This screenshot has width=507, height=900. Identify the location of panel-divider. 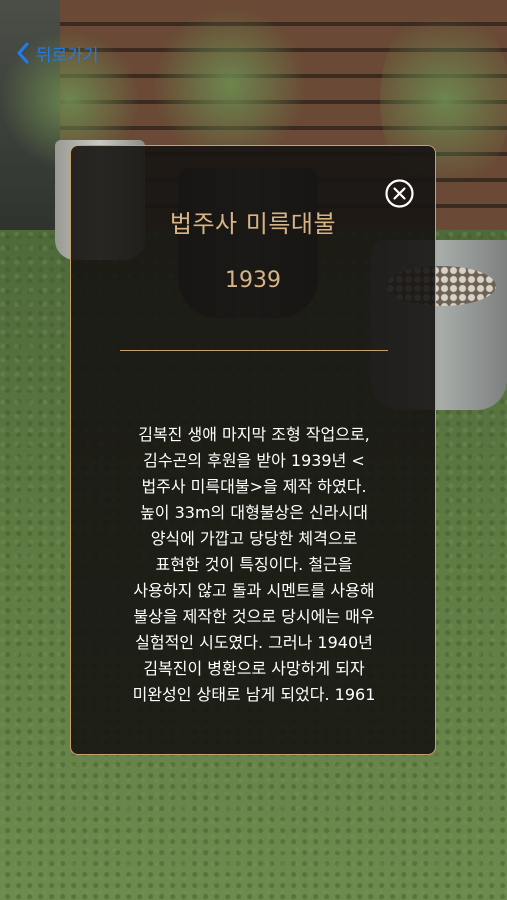
(254, 350).